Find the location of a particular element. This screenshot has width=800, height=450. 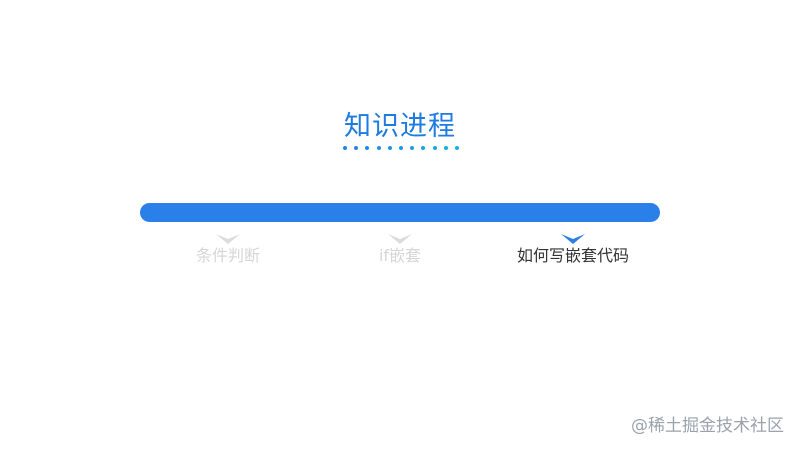

step-1: 条件判断 is located at coordinates (228, 249).